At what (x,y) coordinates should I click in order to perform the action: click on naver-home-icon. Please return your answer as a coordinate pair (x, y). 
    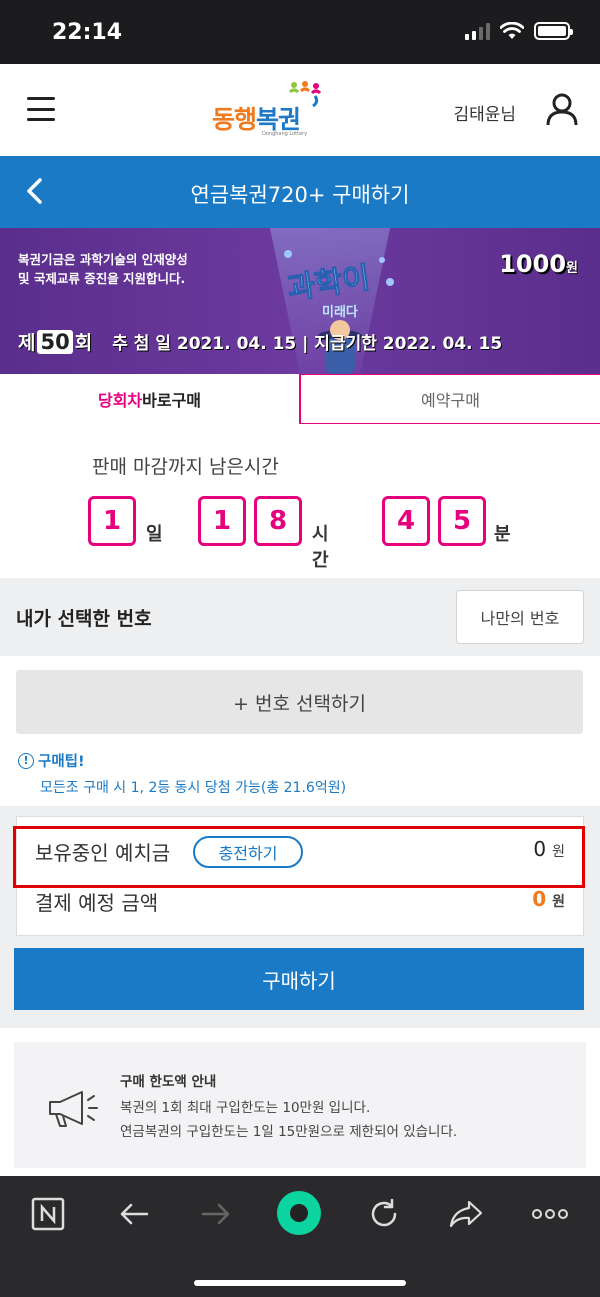
    Looking at the image, I should click on (48, 1214).